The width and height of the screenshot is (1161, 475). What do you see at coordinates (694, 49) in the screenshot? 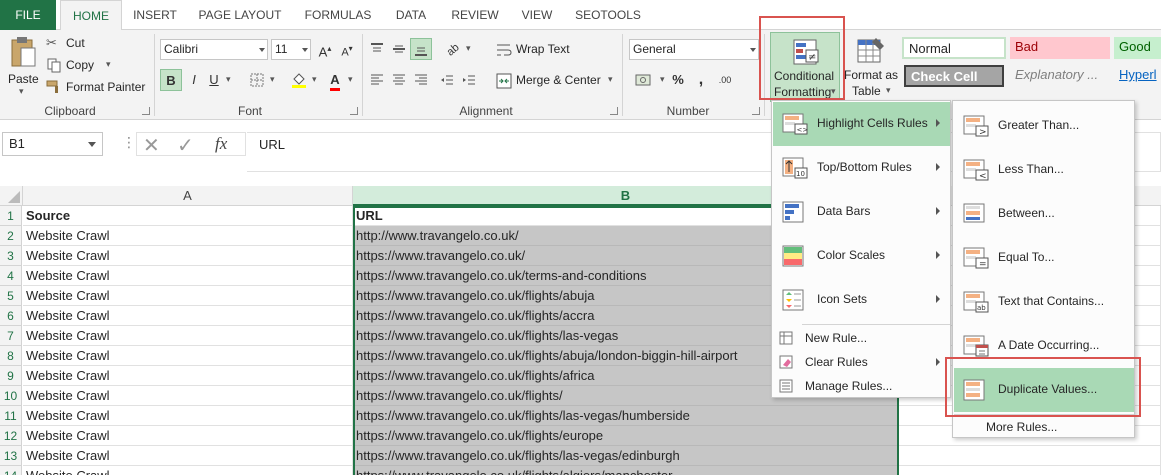
I see `number-format-combo: General` at bounding box center [694, 49].